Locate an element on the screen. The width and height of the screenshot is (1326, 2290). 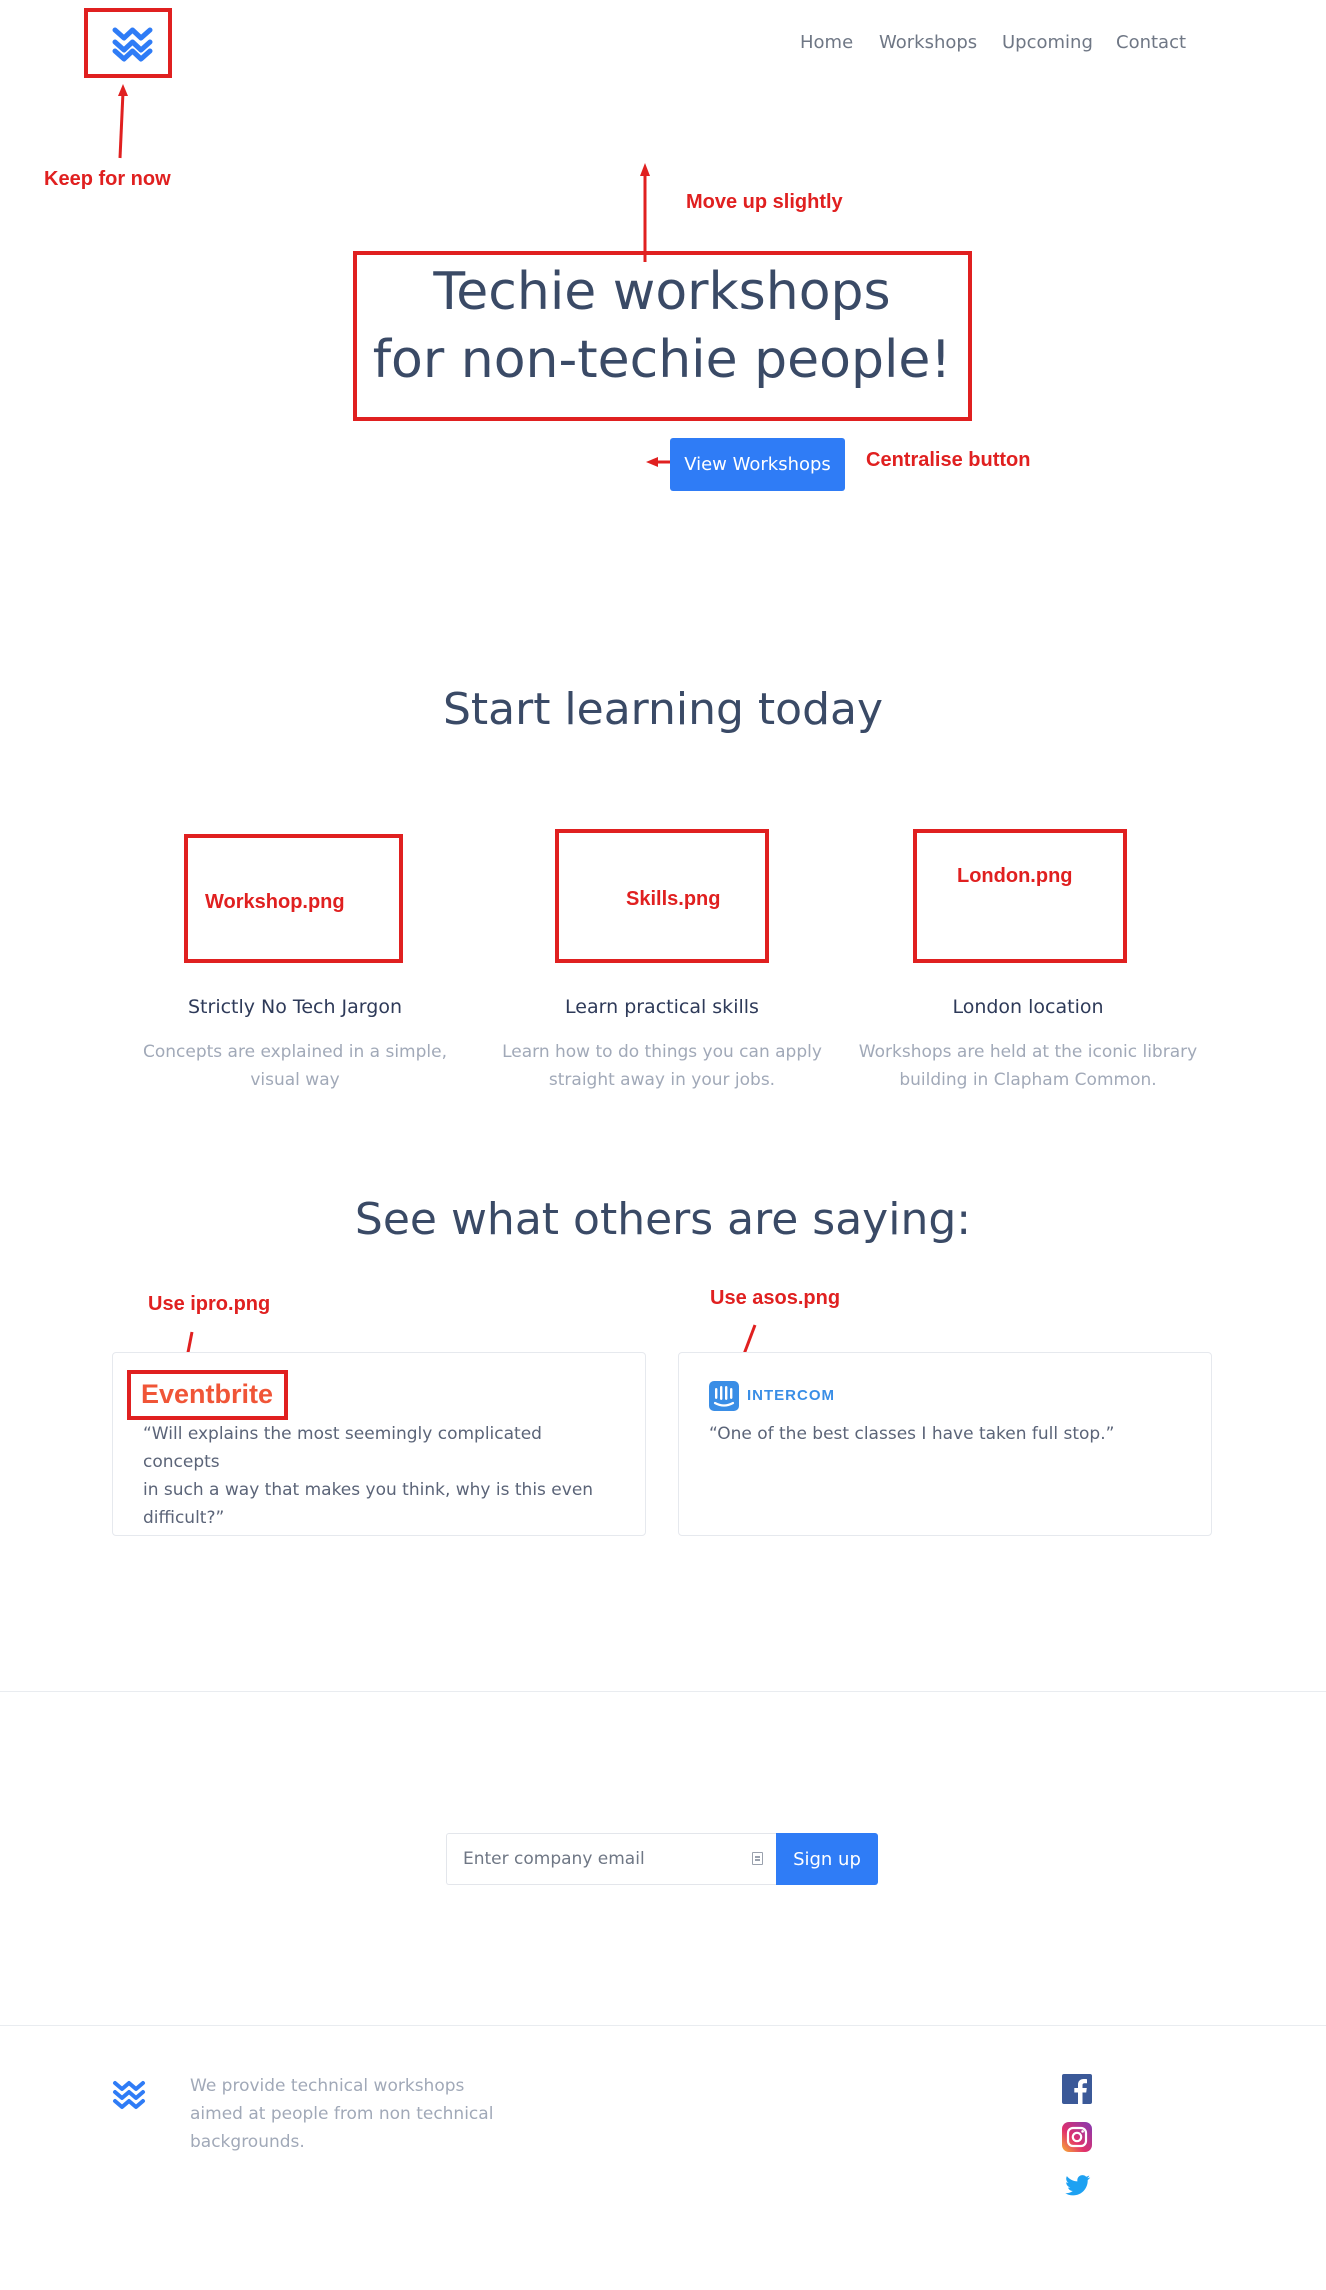
london-image-placeholder is located at coordinates (1020, 896).